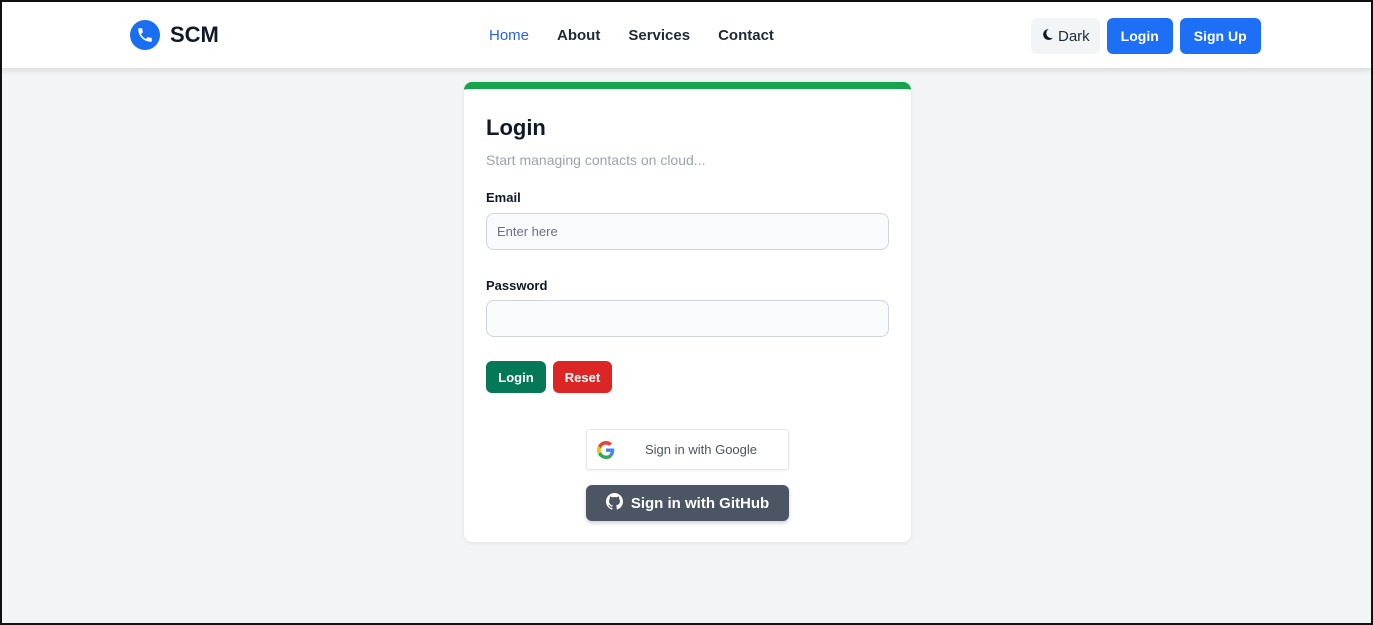 Image resolution: width=1373 pixels, height=625 pixels. Describe the element at coordinates (145, 35) in the screenshot. I see `phone-icon` at that location.